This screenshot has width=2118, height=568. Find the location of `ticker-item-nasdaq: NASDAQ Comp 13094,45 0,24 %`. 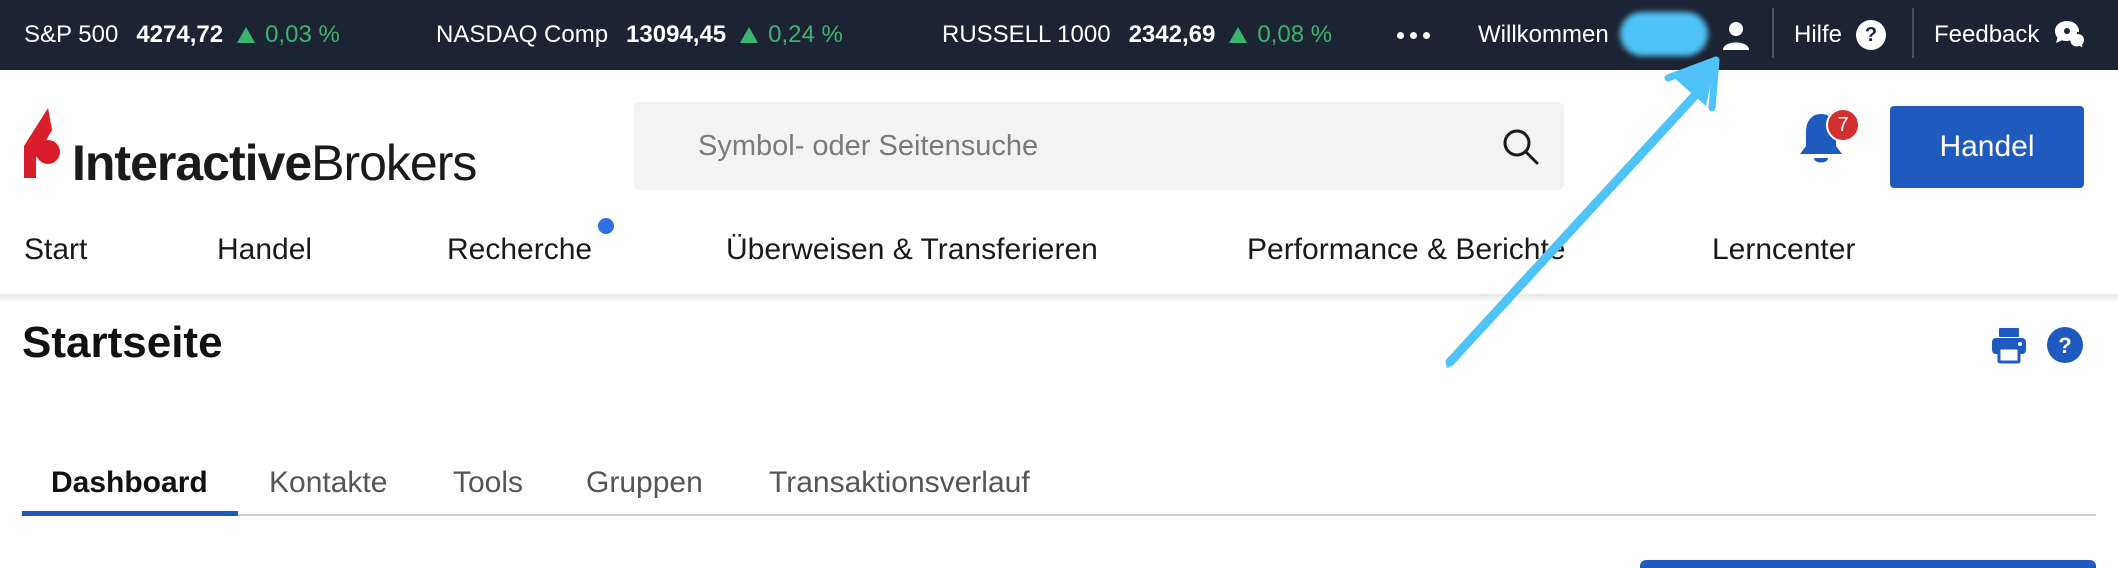

ticker-item-nasdaq: NASDAQ Comp 13094,45 0,24 % is located at coordinates (639, 35).